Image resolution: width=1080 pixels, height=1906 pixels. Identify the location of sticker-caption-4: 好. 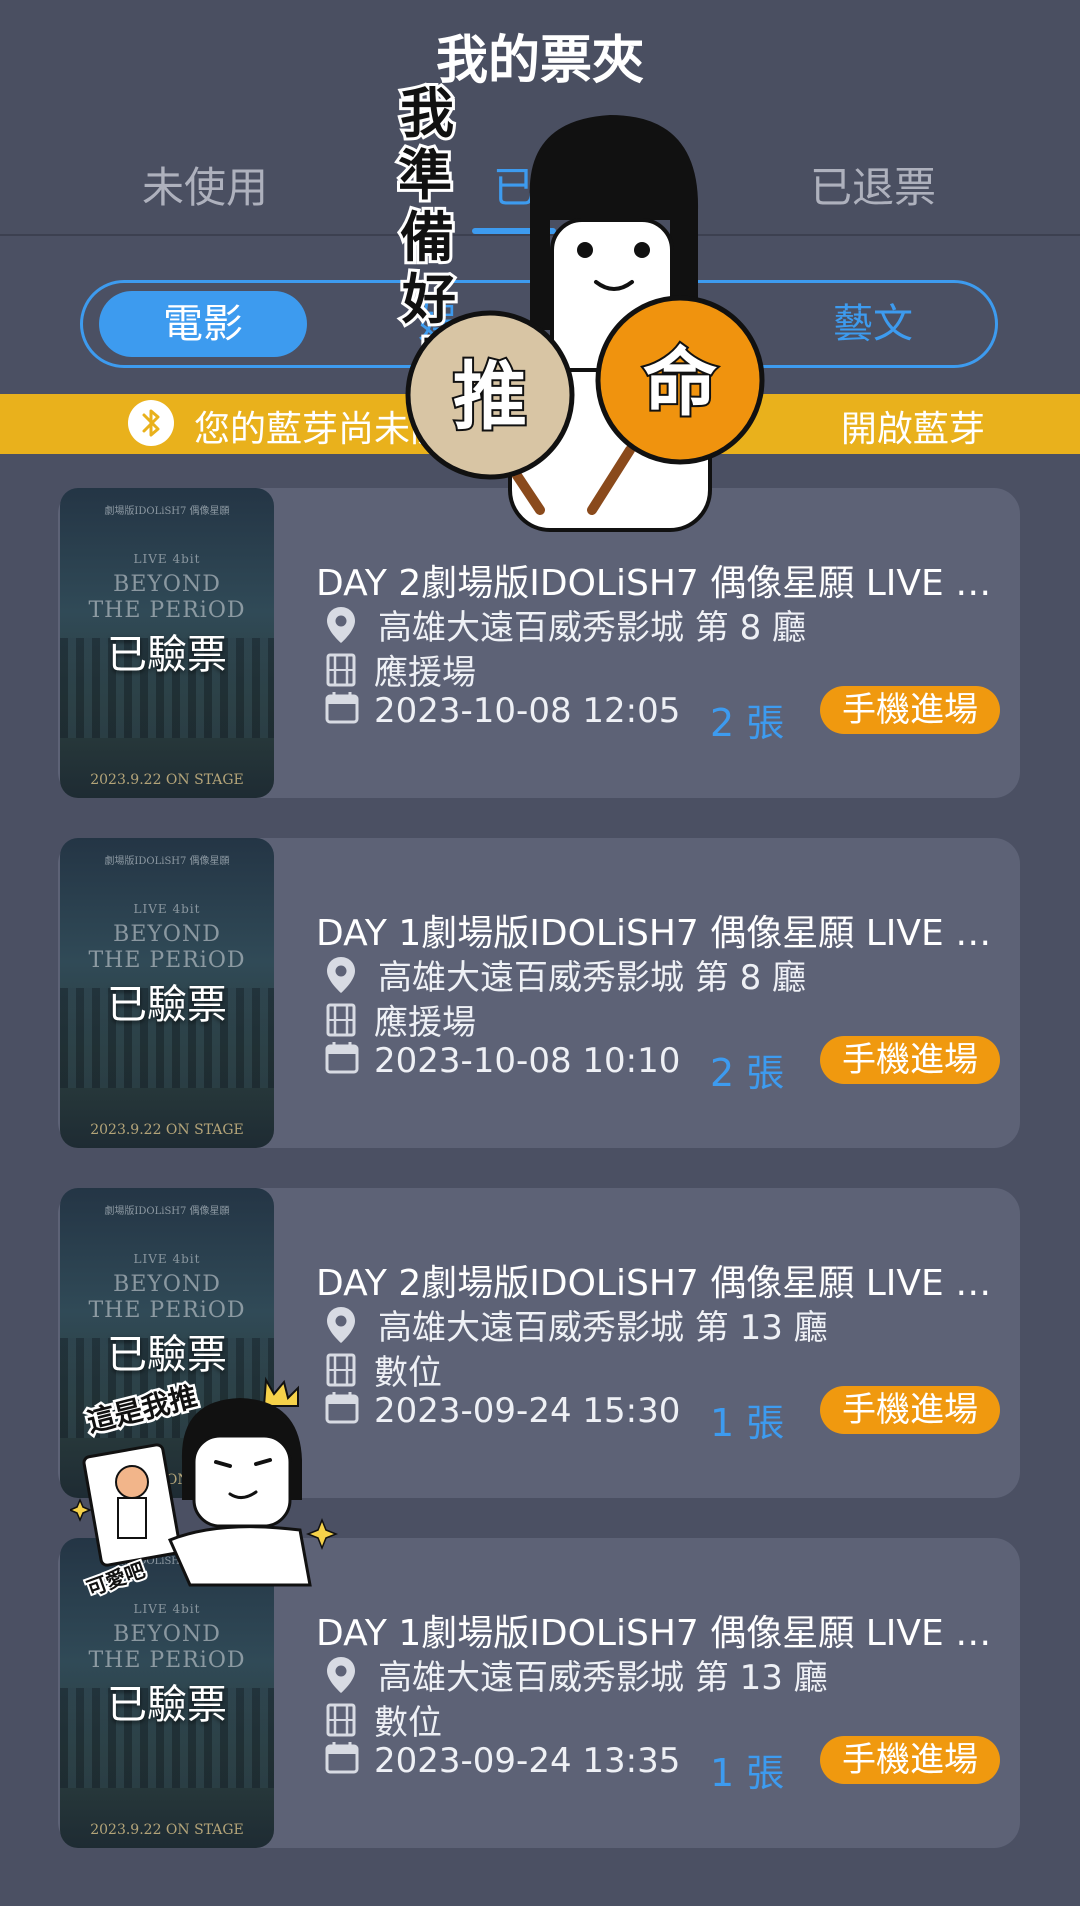
(428, 299).